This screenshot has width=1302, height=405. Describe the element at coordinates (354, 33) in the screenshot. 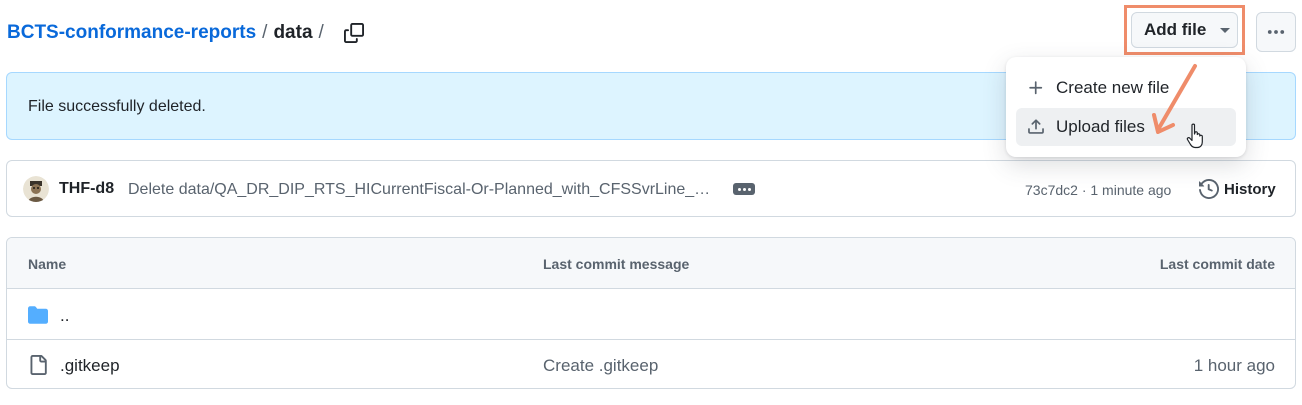

I see `copy-path-icon` at that location.